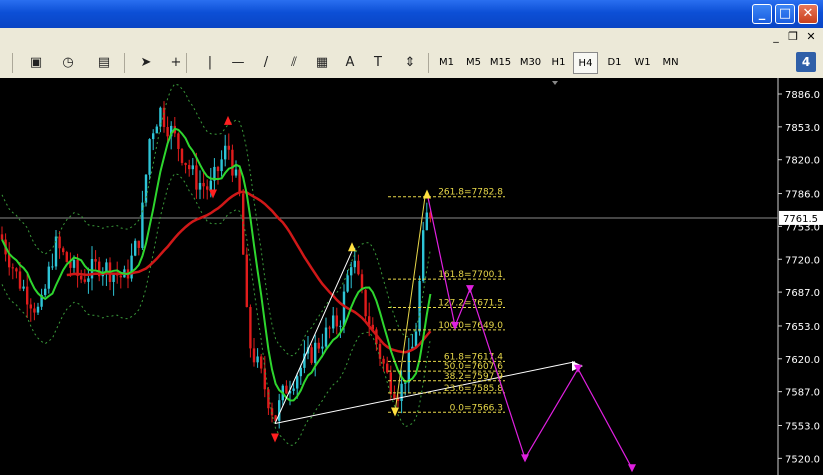 Image resolution: width=823 pixels, height=475 pixels. I want to click on horizontal-line-icon: —, so click(238, 63).